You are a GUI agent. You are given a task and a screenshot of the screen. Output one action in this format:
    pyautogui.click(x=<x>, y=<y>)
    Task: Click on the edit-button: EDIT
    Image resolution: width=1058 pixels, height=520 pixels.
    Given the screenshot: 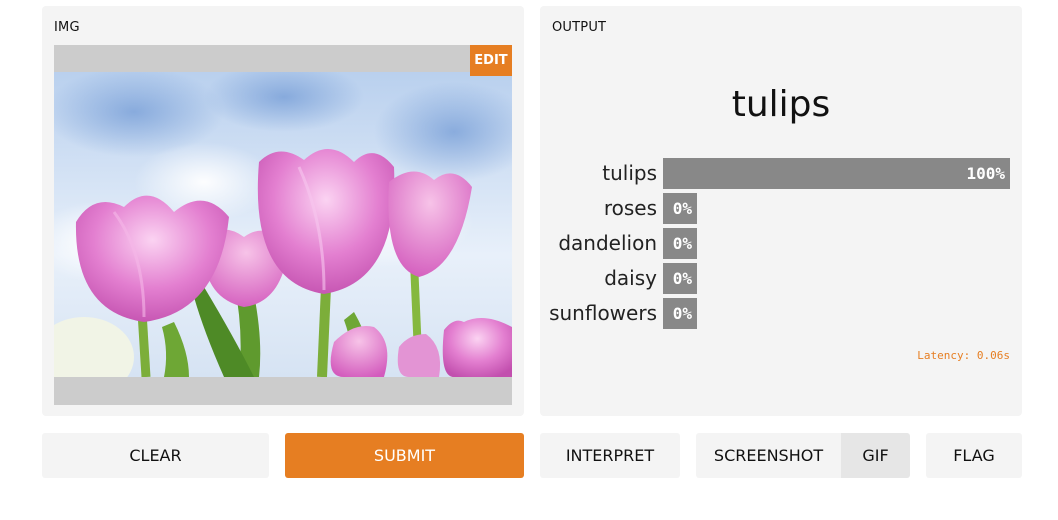 What is the action you would take?
    pyautogui.click(x=491, y=60)
    